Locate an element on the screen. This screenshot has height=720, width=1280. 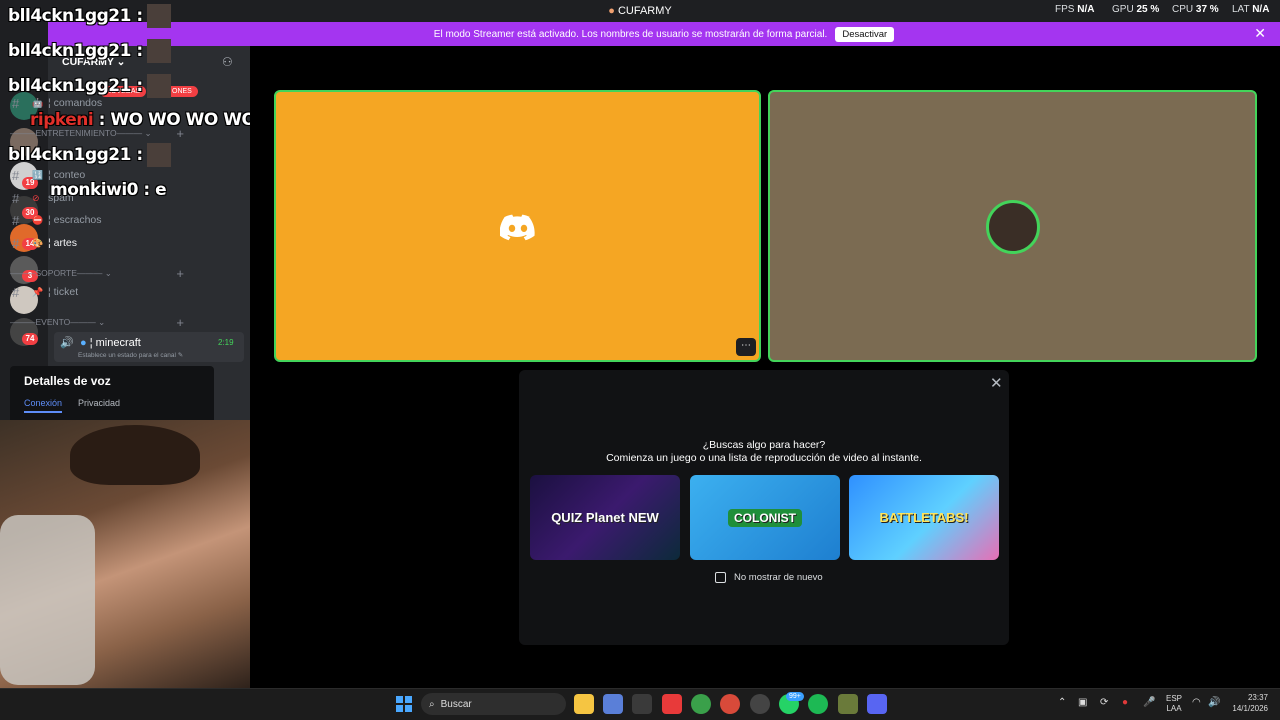
globe-icon: ● is located at coordinates (83, 343).